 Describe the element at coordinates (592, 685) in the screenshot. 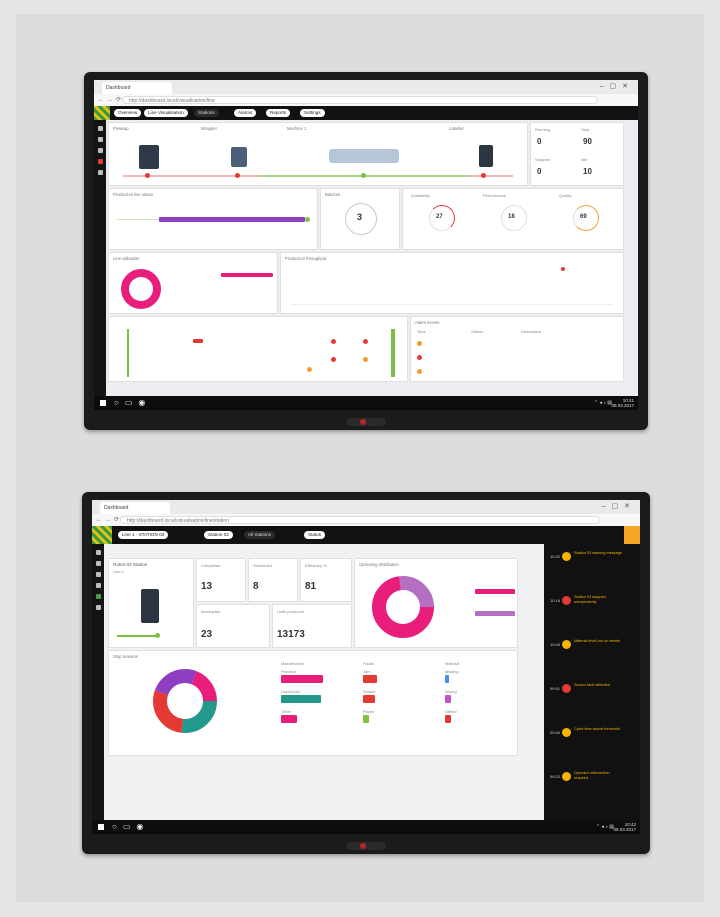

I see `timeline-text: Sensor fault detected` at that location.